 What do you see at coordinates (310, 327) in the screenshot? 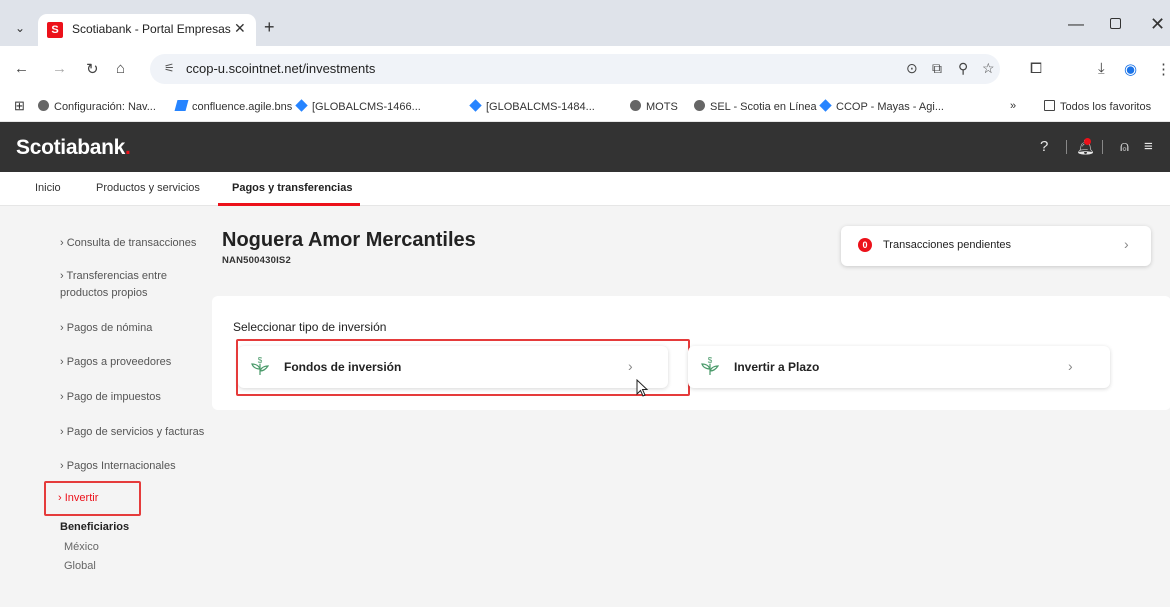
I see `investment-type-title: Seleccionar tipo de inversión` at bounding box center [310, 327].